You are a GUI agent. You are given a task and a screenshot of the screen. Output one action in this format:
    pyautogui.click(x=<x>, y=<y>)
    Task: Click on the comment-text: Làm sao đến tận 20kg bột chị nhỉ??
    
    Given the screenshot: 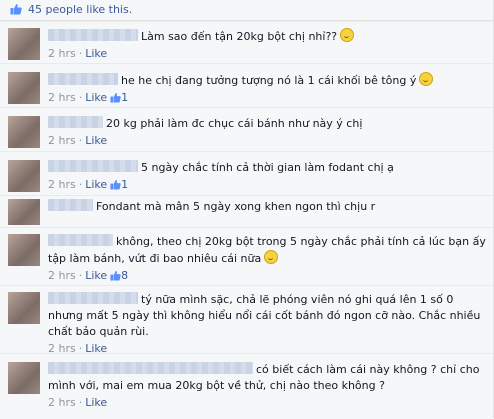 What is the action you would take?
    pyautogui.click(x=239, y=36)
    